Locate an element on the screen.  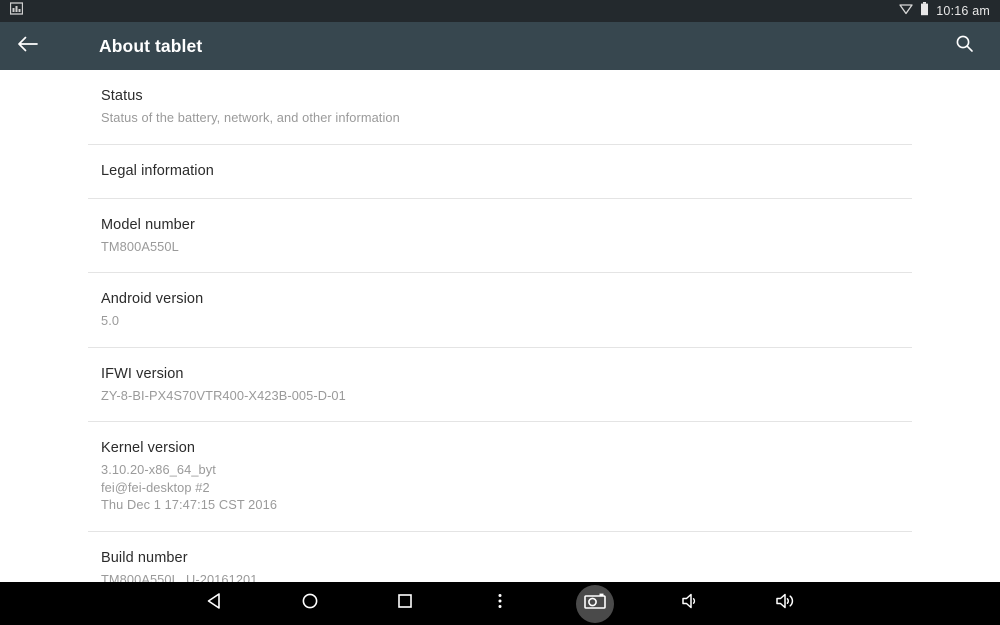
list-item-subtitle-line: TM800A550L_U-20161201 is located at coordinates (179, 577).